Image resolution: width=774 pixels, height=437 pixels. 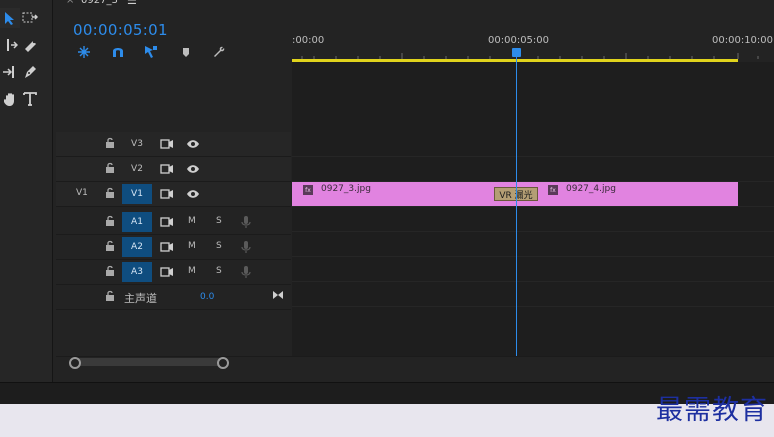 I want to click on wrench-icon, so click(x=219, y=52).